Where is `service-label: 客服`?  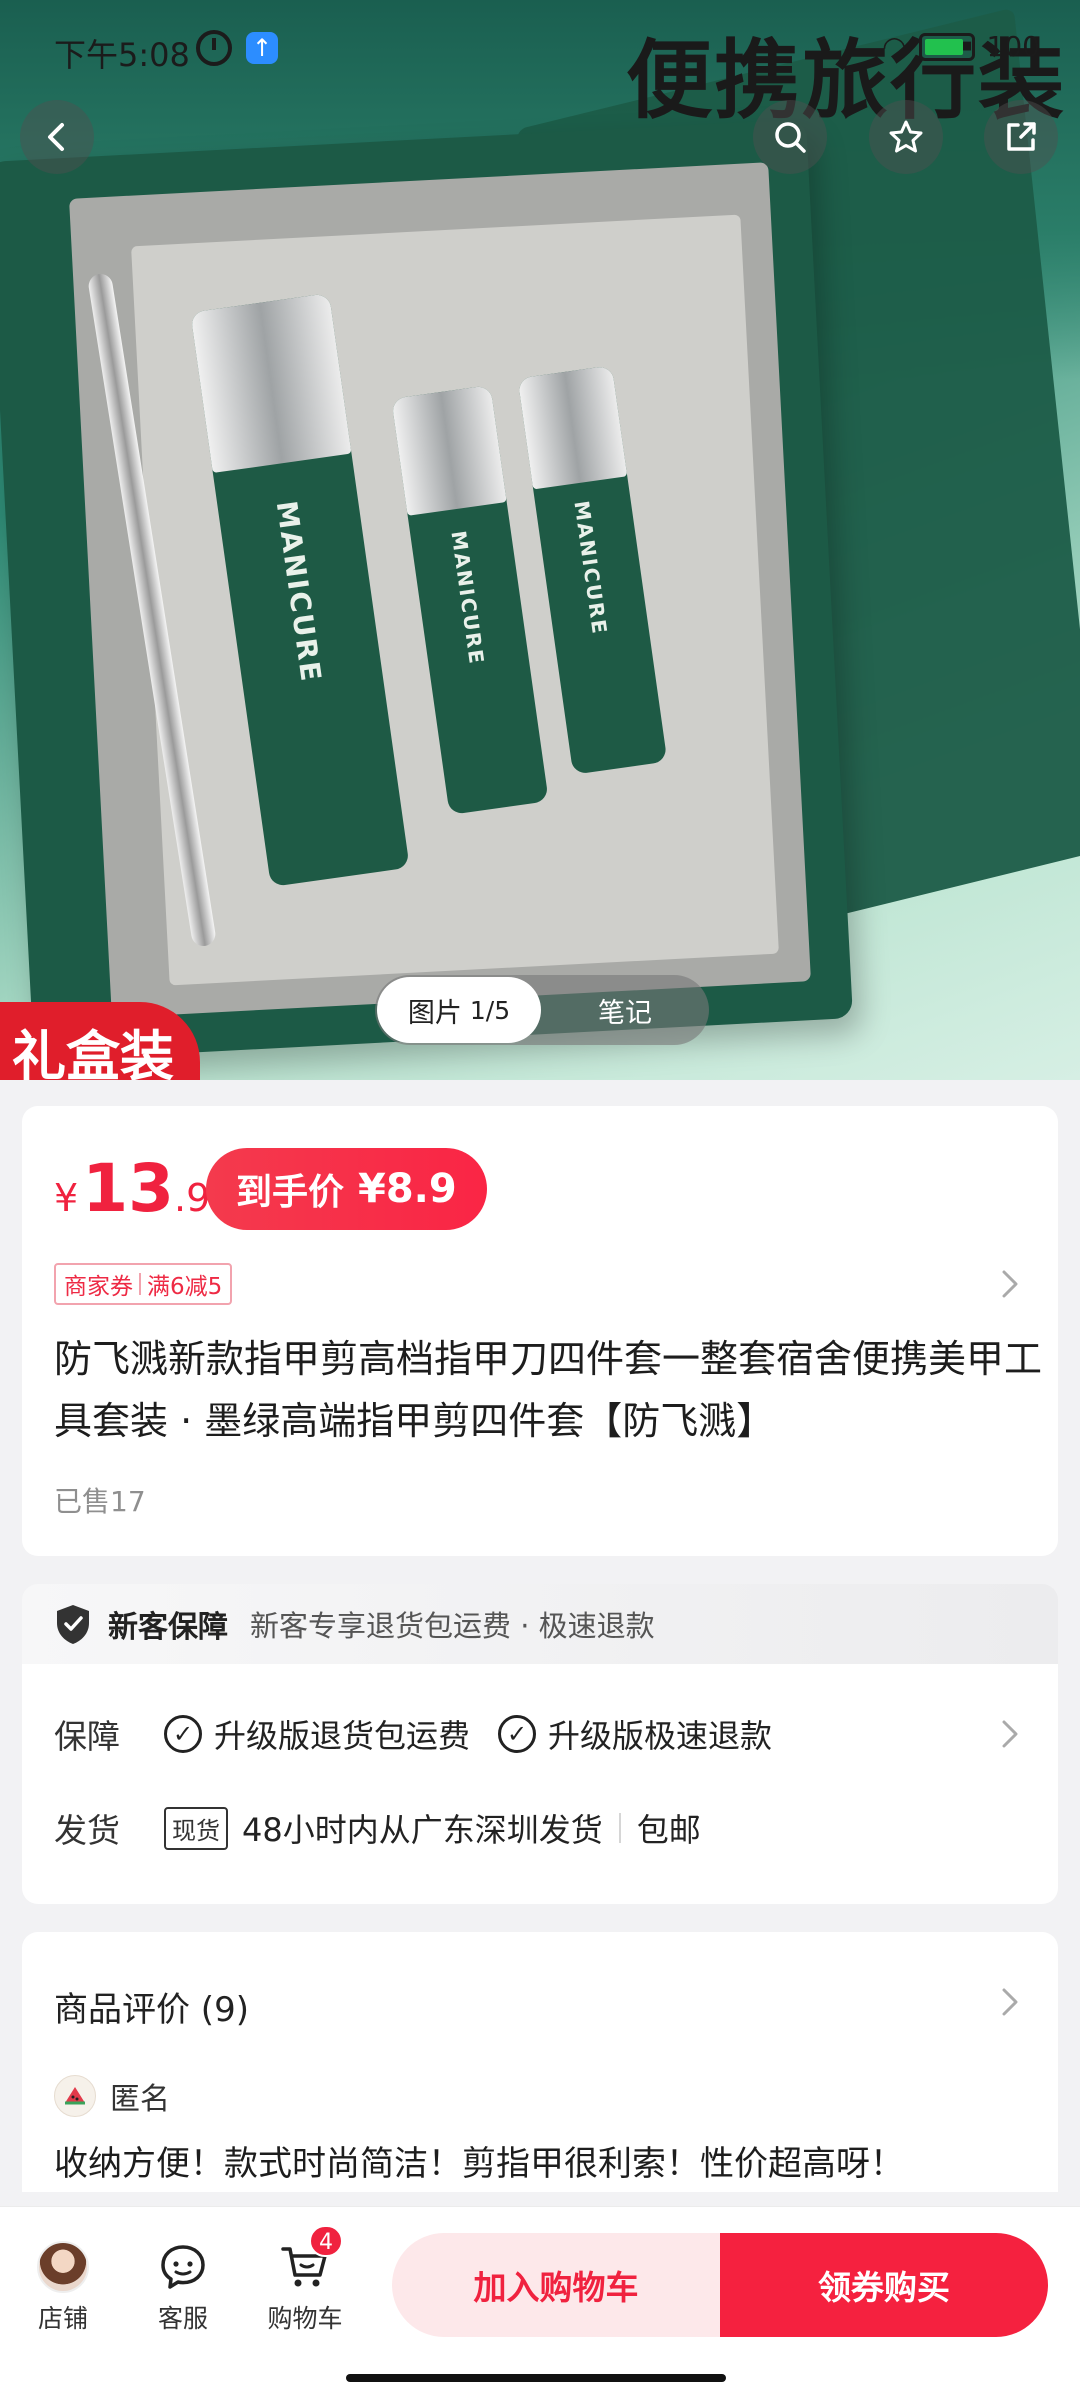 service-label: 客服 is located at coordinates (182, 2318).